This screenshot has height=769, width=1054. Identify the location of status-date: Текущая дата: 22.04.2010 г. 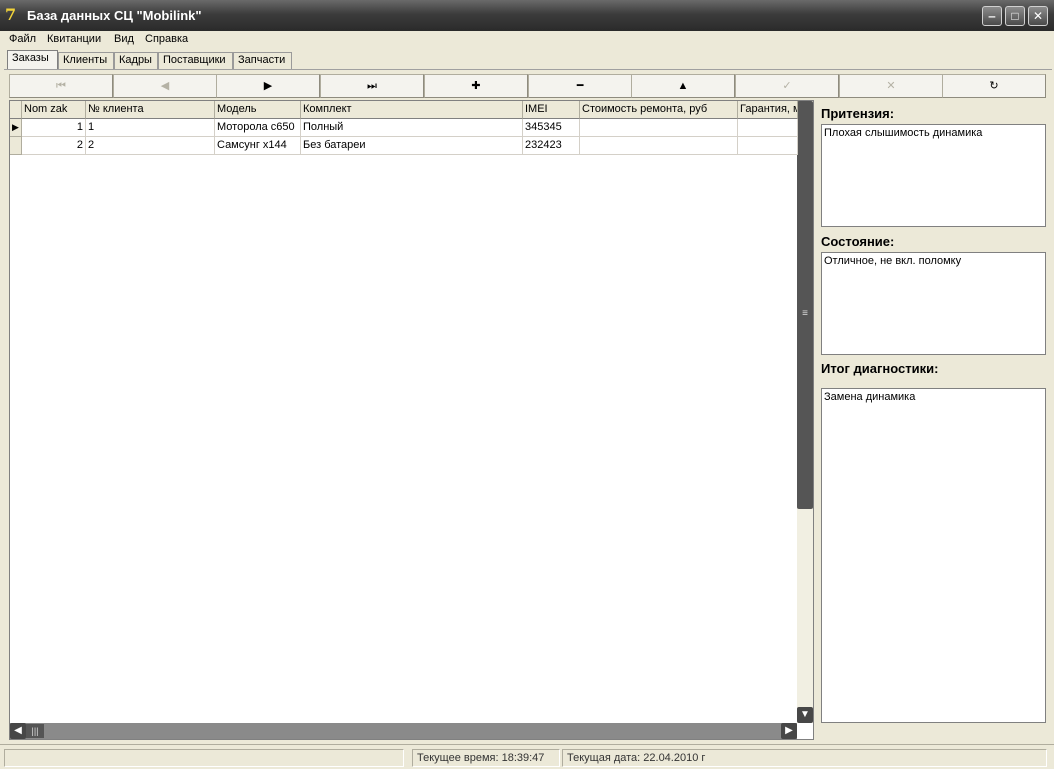
(804, 758).